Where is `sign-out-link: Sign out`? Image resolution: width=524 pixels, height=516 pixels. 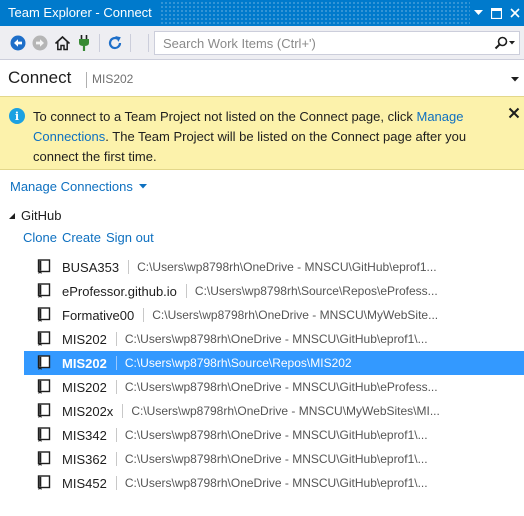
sign-out-link: Sign out is located at coordinates (130, 237).